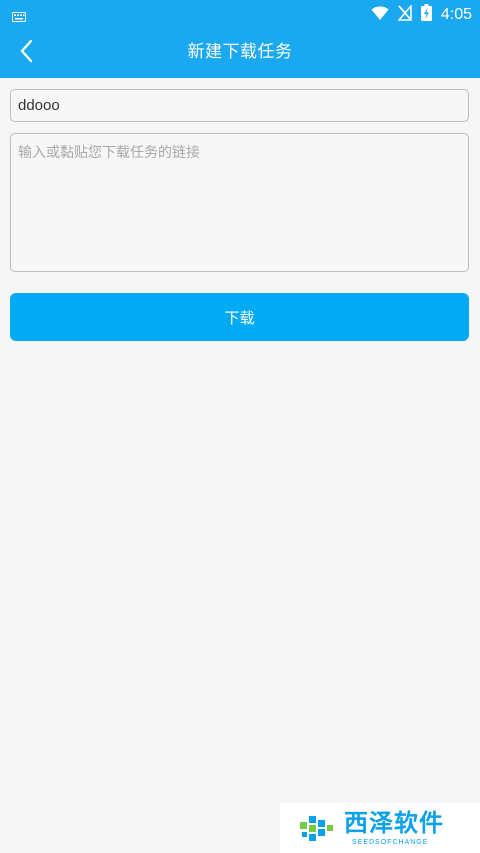  I want to click on battery-charging-icon, so click(426, 14).